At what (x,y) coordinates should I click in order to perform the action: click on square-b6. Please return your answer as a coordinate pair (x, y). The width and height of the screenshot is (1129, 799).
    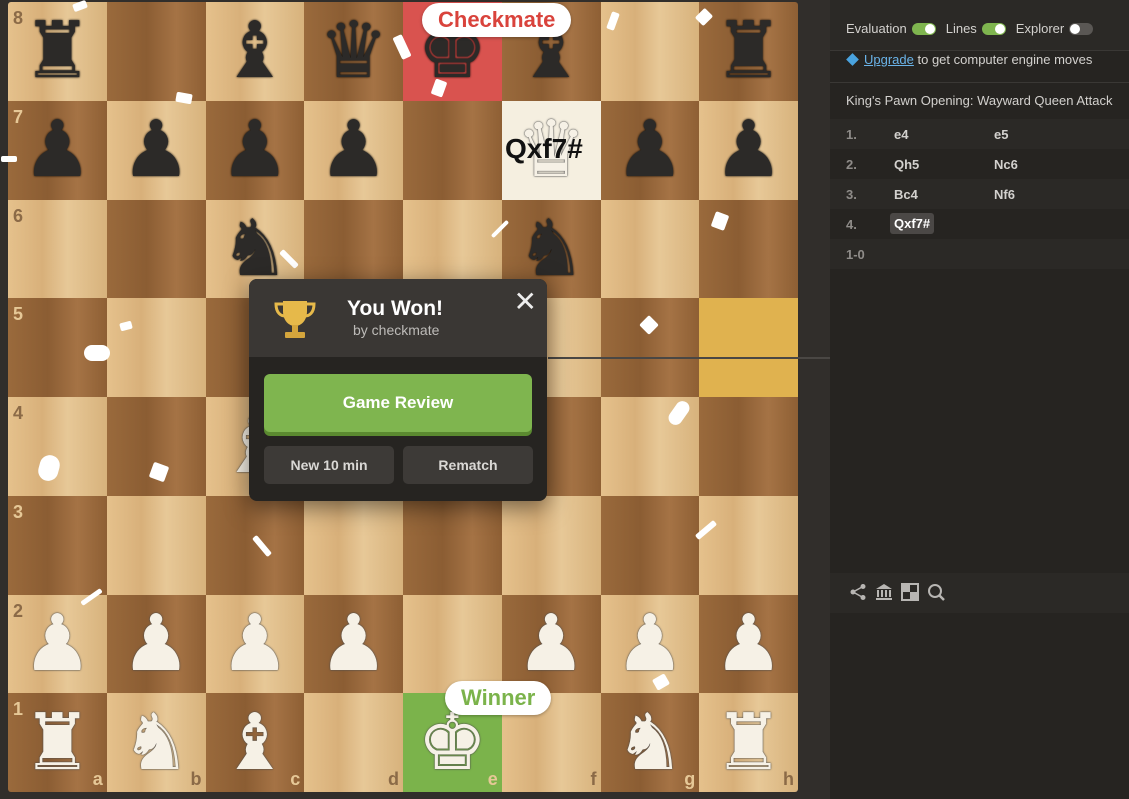
    Looking at the image, I should click on (156, 249).